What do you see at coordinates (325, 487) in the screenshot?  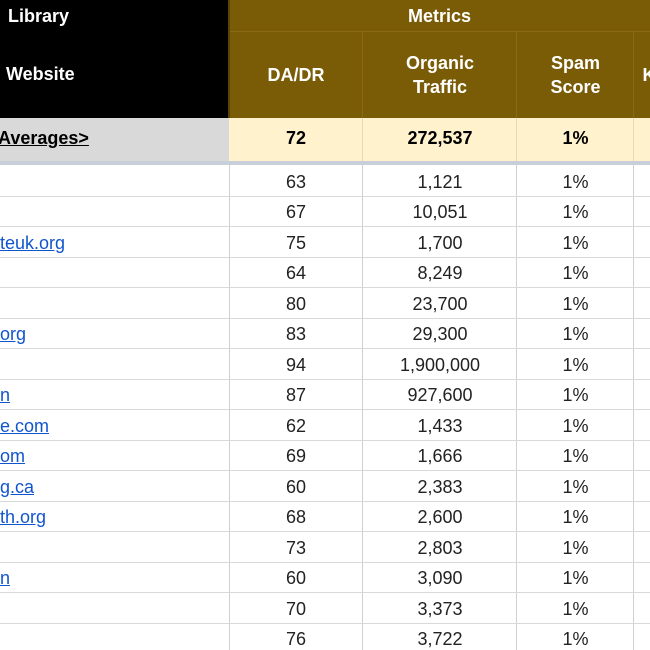 I see `table-row: g.ca 60 2,383 1%` at bounding box center [325, 487].